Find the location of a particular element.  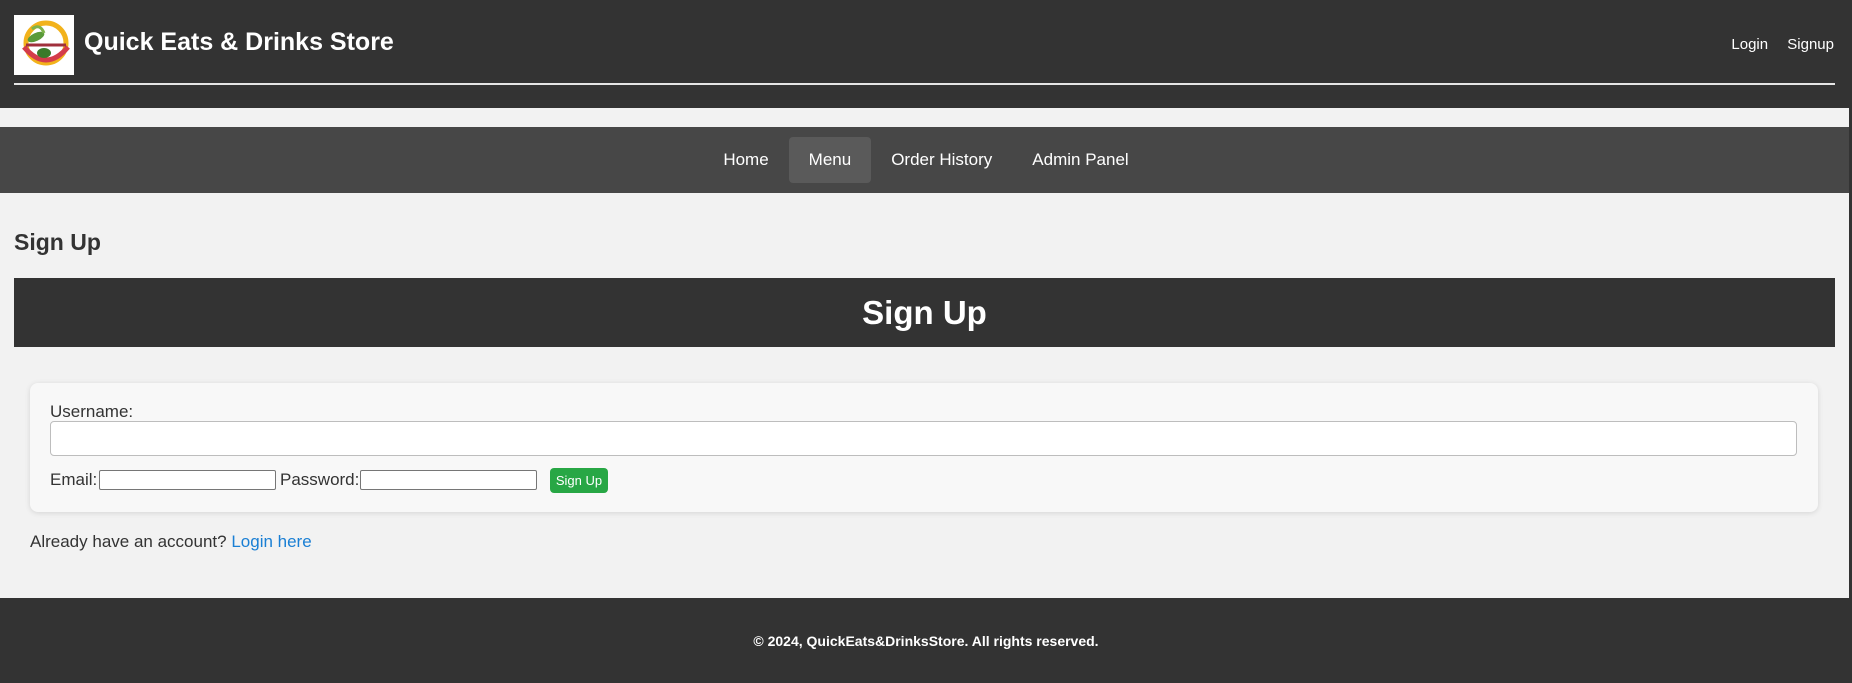

username-field is located at coordinates (923, 438).